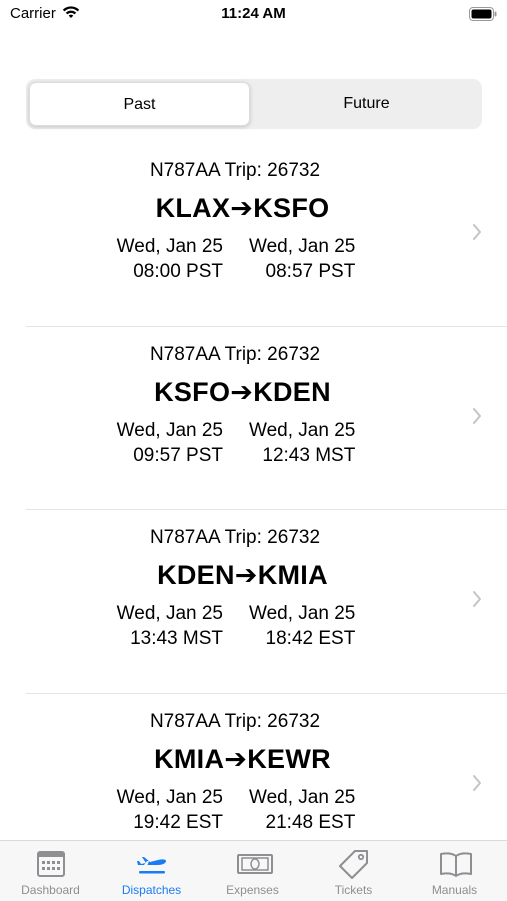 The width and height of the screenshot is (507, 901). What do you see at coordinates (170, 259) in the screenshot?
I see `departure-column: Wed, Jan 25 08:00 PST` at bounding box center [170, 259].